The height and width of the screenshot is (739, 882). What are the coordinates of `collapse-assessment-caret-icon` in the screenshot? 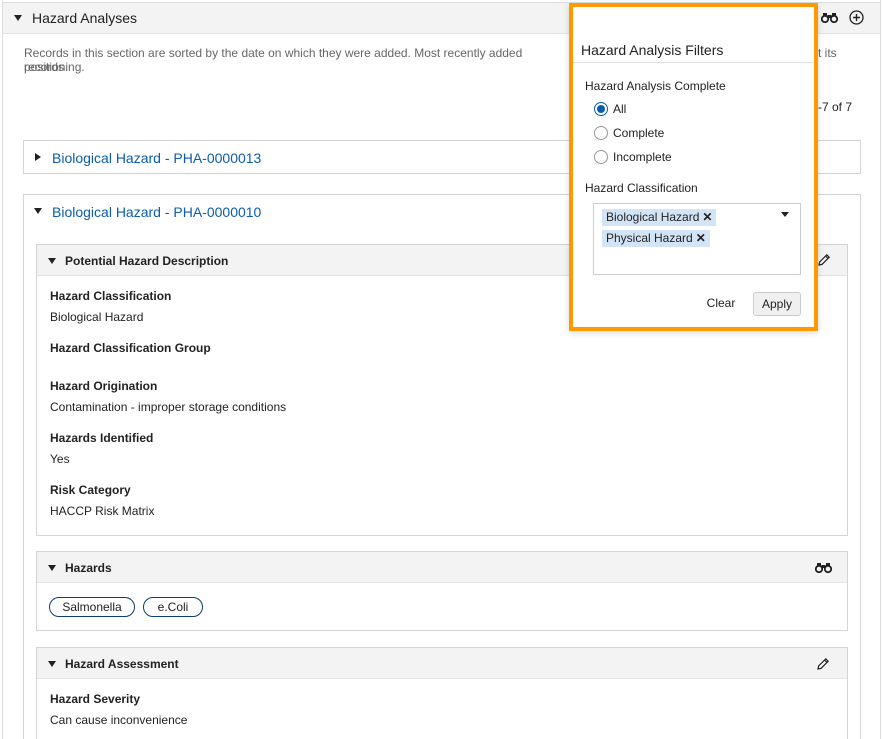 It's located at (52, 664).